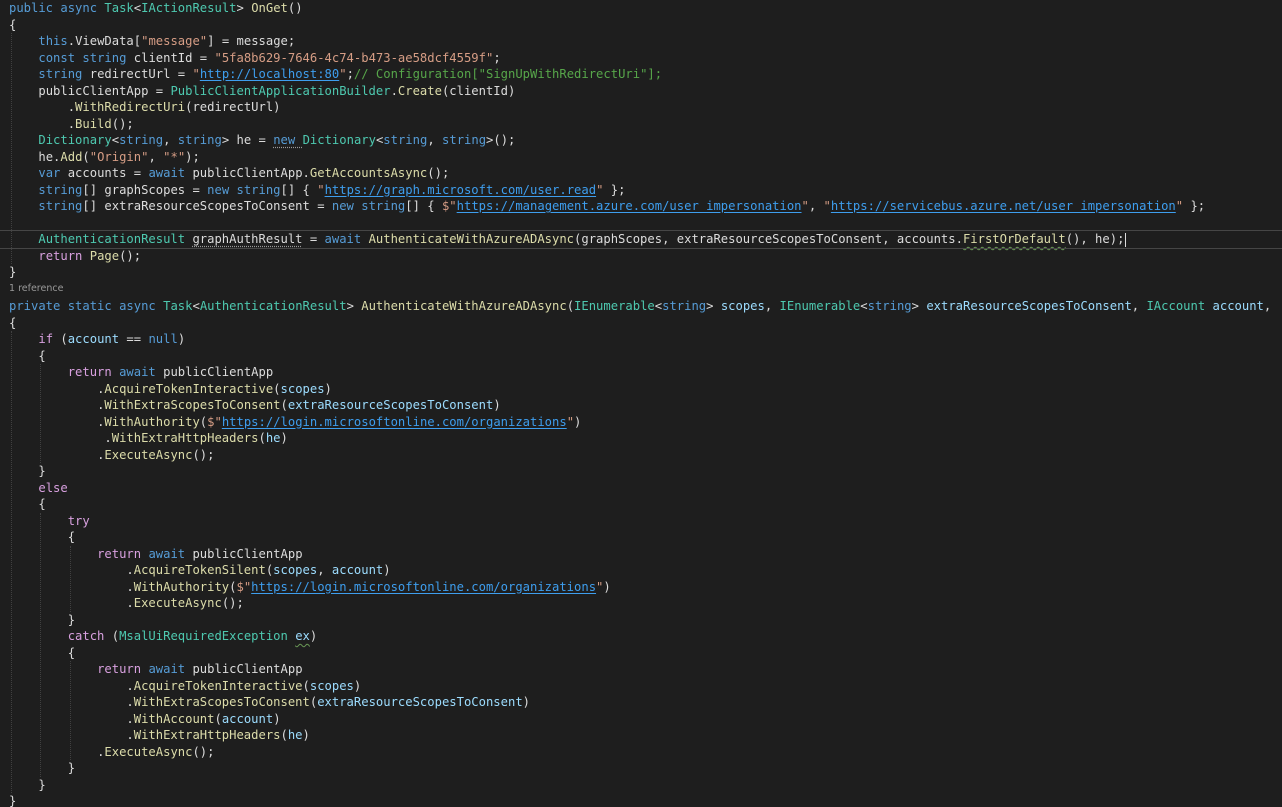 The width and height of the screenshot is (1282, 807). I want to click on code-token: "5fa8b629-7646-4c74-b473-ae58dcf4559f", so click(354, 57).